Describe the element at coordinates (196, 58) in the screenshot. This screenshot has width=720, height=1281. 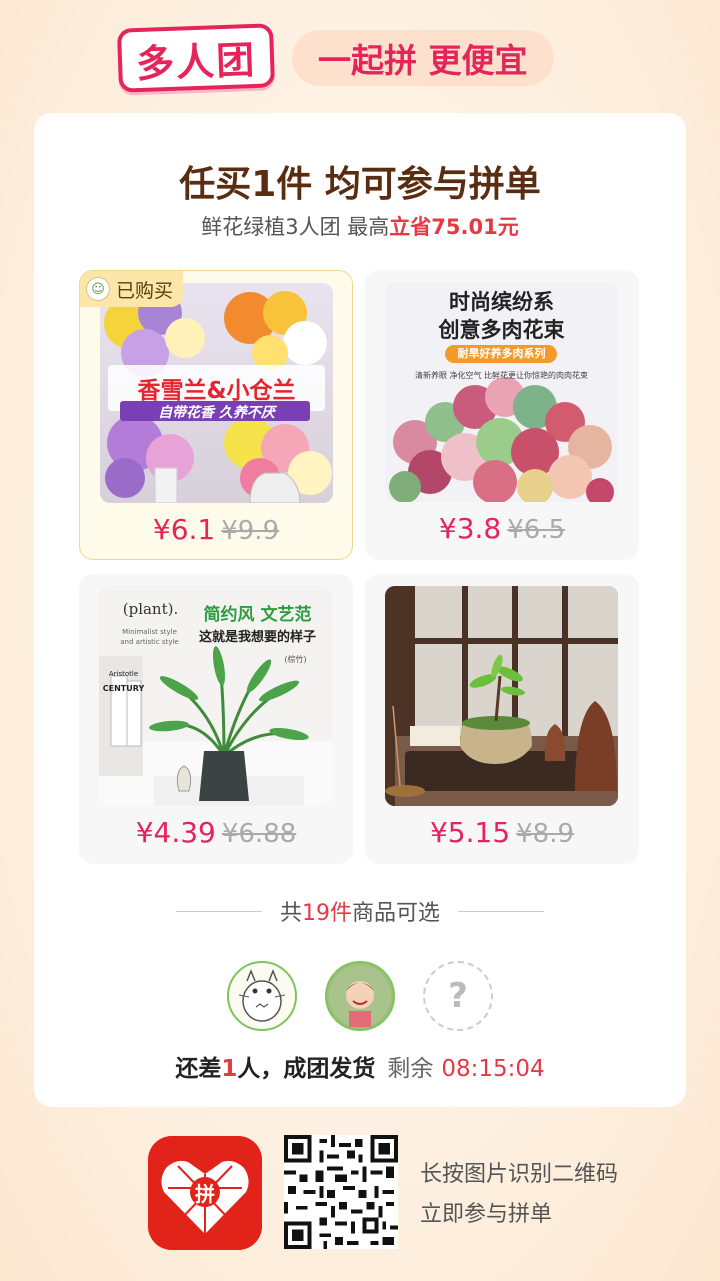
I see `group-buy-badge: 多人团` at that location.